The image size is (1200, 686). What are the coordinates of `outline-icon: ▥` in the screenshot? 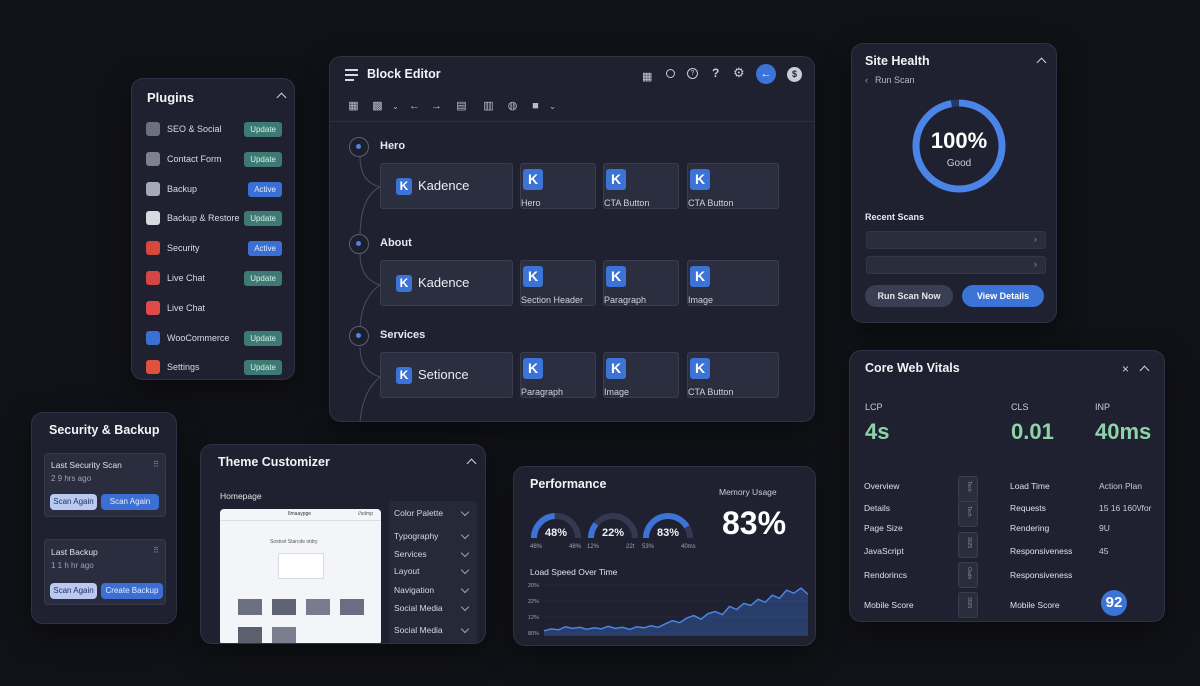 It's located at (488, 106).